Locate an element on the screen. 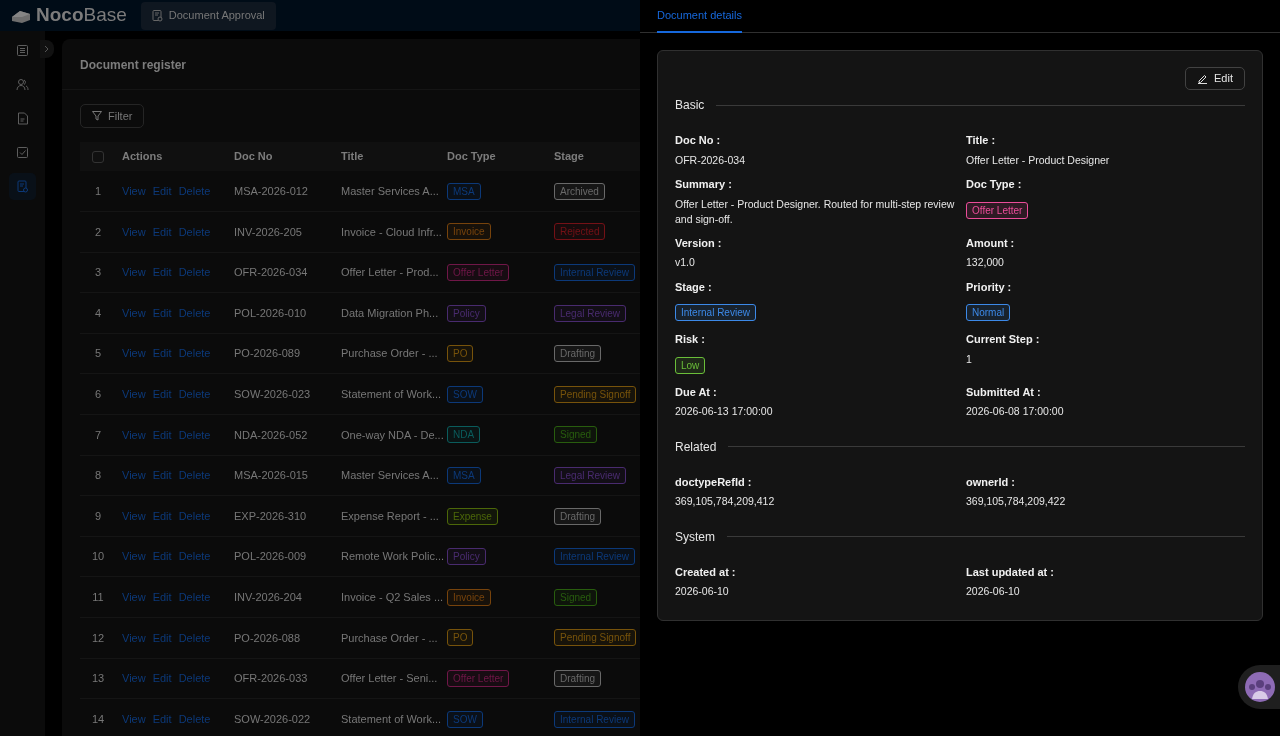  filter-button: Filter is located at coordinates (112, 116).